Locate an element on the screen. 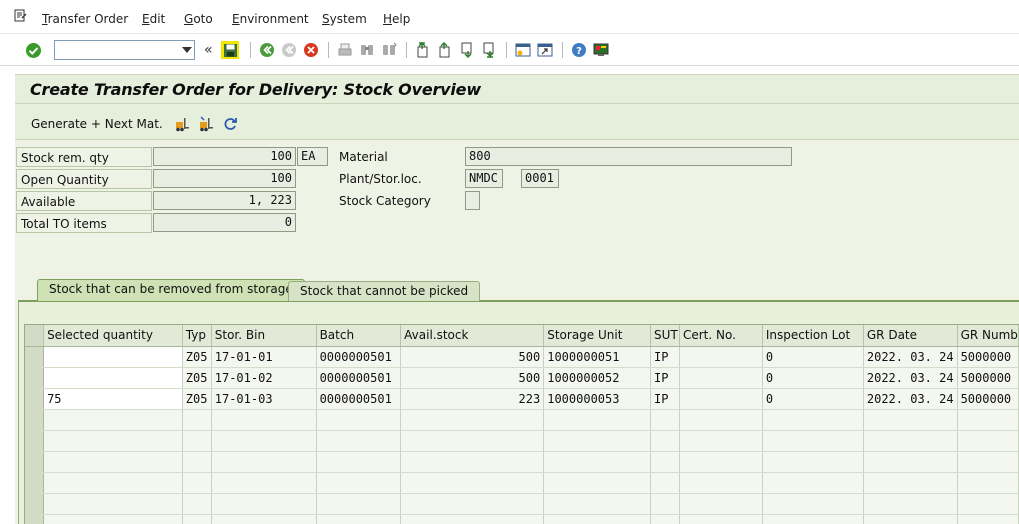 Image resolution: width=1019 pixels, height=524 pixels. menu-goto: Goto is located at coordinates (198, 19).